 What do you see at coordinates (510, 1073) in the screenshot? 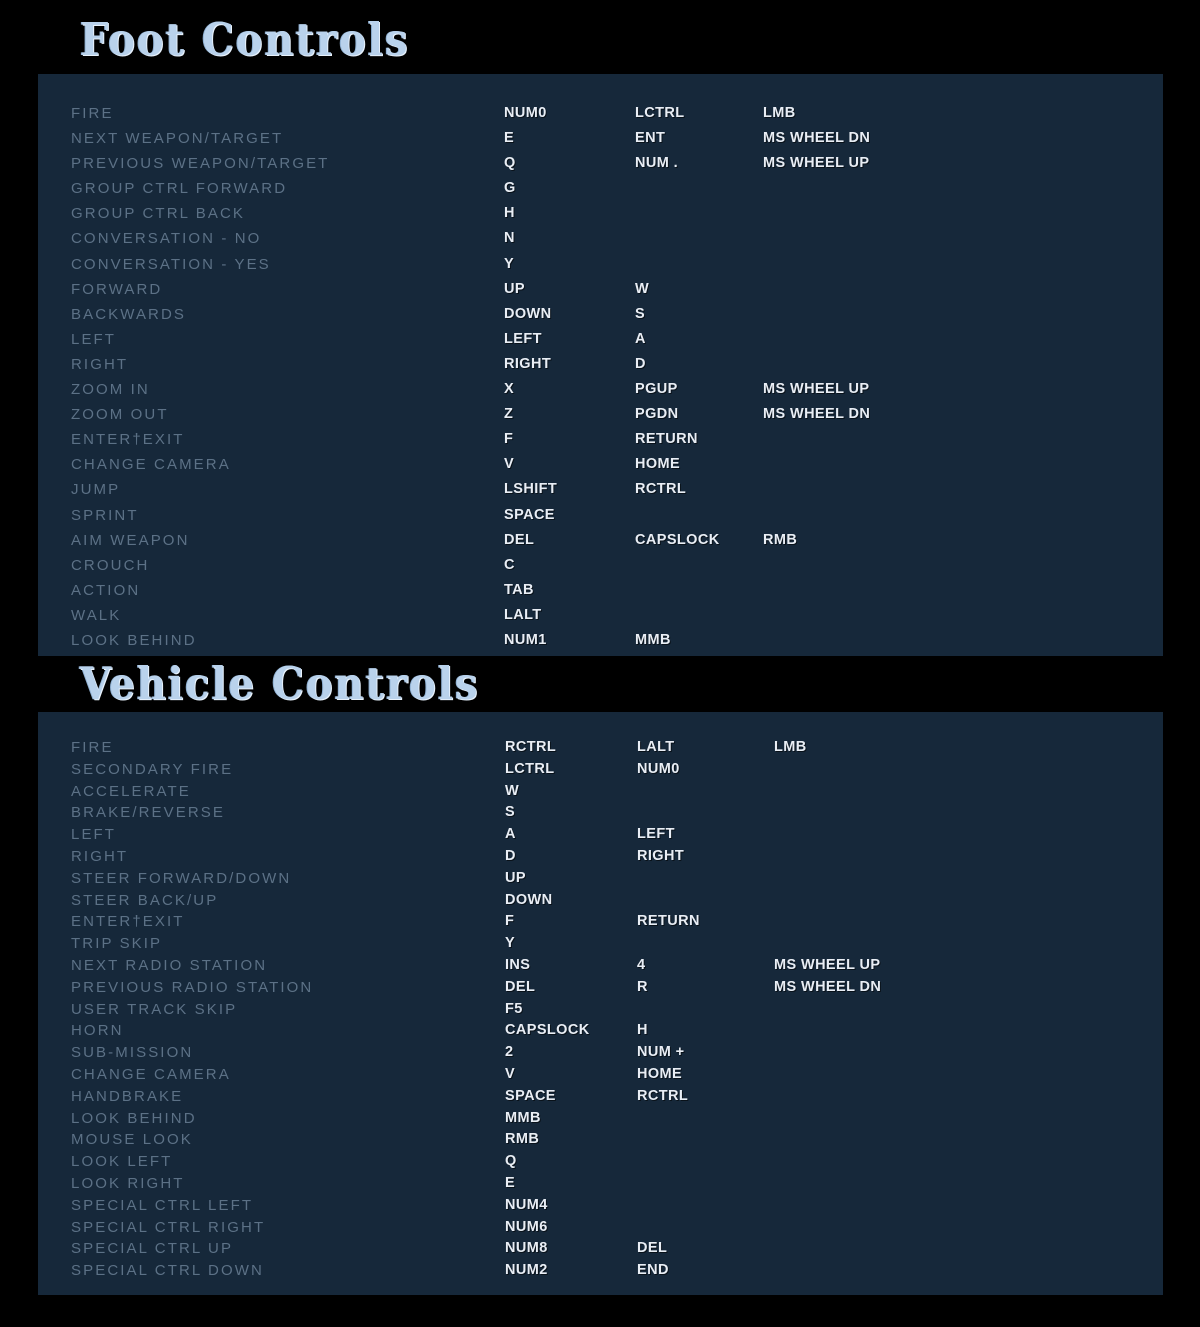
I see `control-key-binding: V` at bounding box center [510, 1073].